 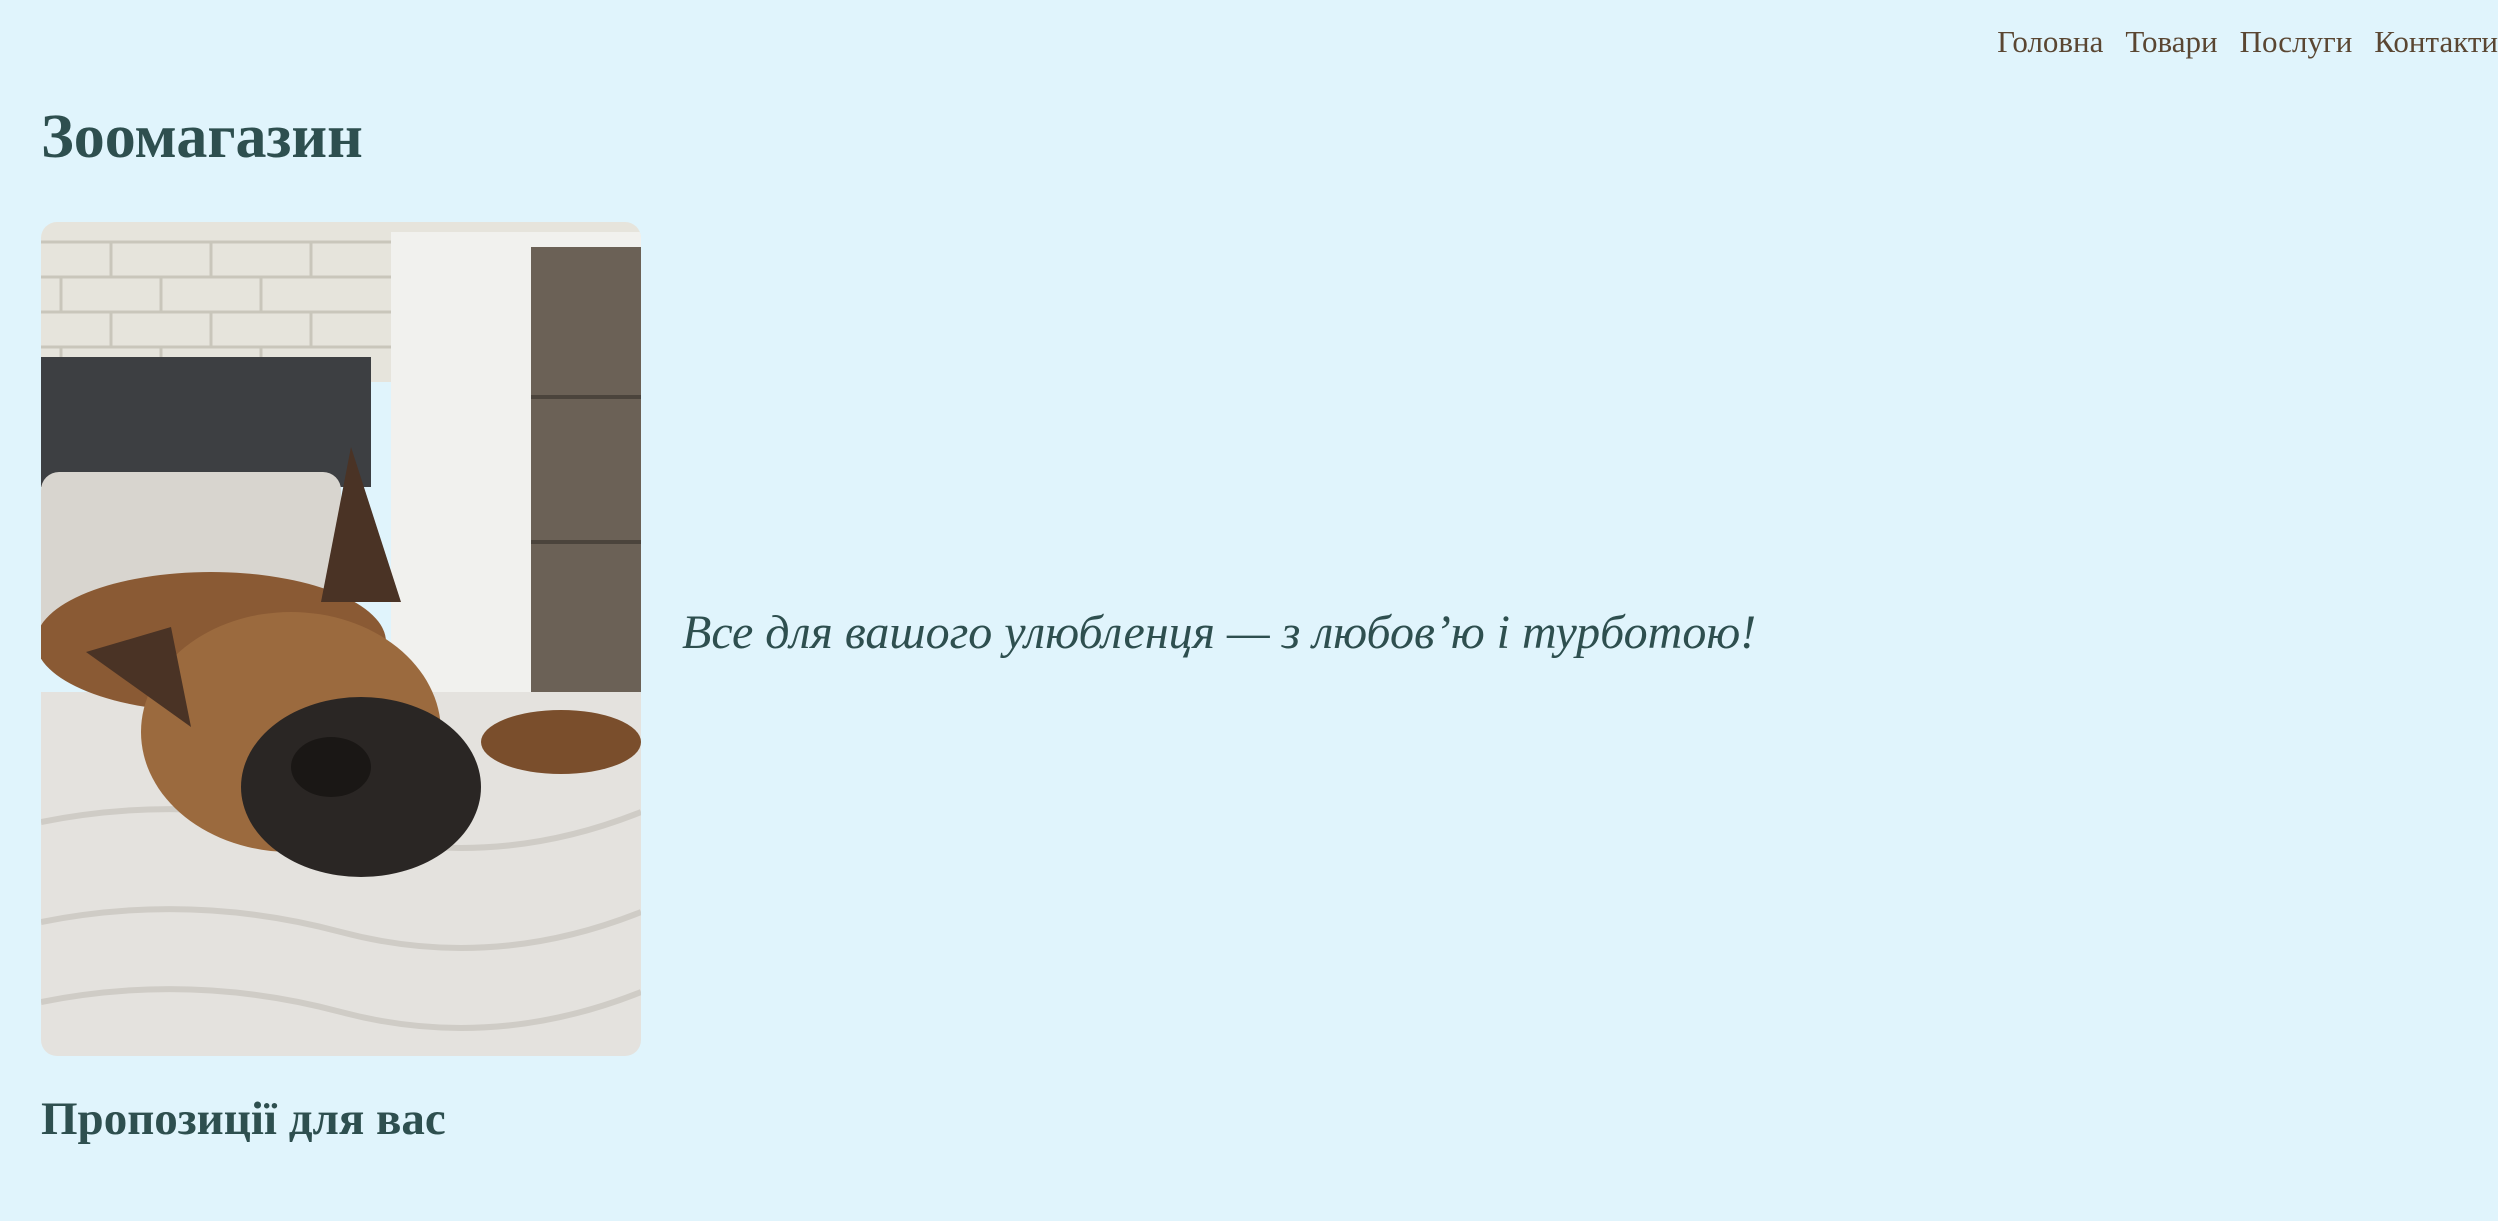 I want to click on nav-link-services: Послуги, so click(x=2296, y=42).